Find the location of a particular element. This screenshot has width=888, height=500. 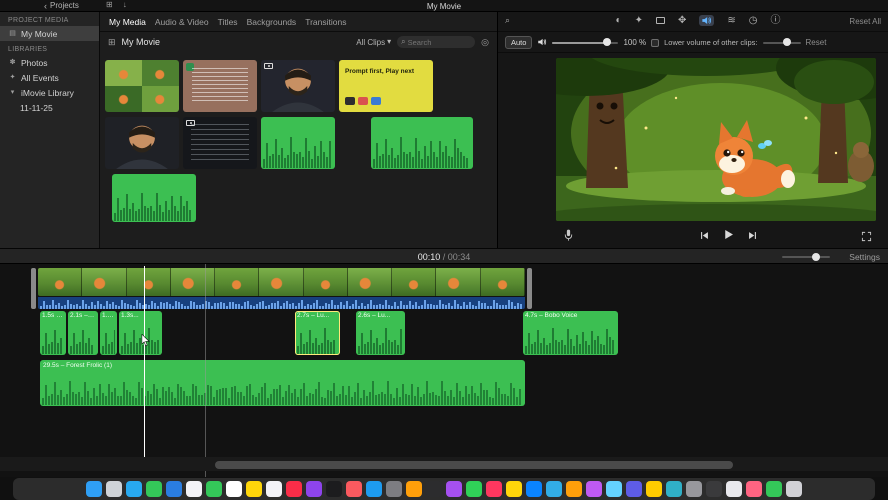

trim-handle-left is located at coordinates (33, 288).